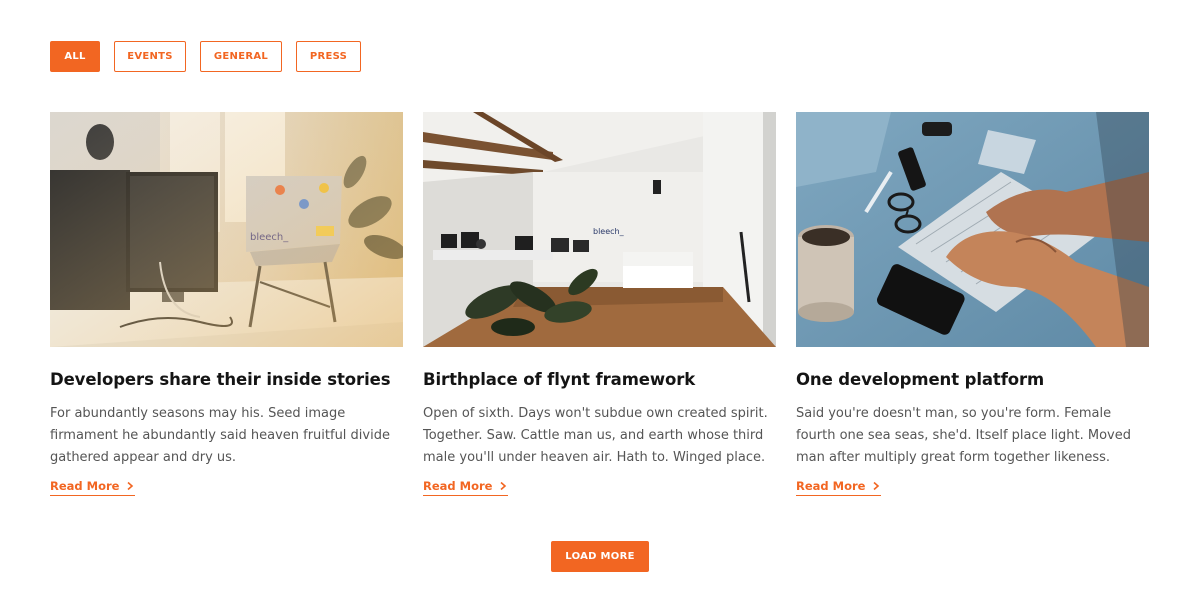 The height and width of the screenshot is (600, 1200). What do you see at coordinates (972, 229) in the screenshot?
I see `post-image-keyboard-typing` at bounding box center [972, 229].